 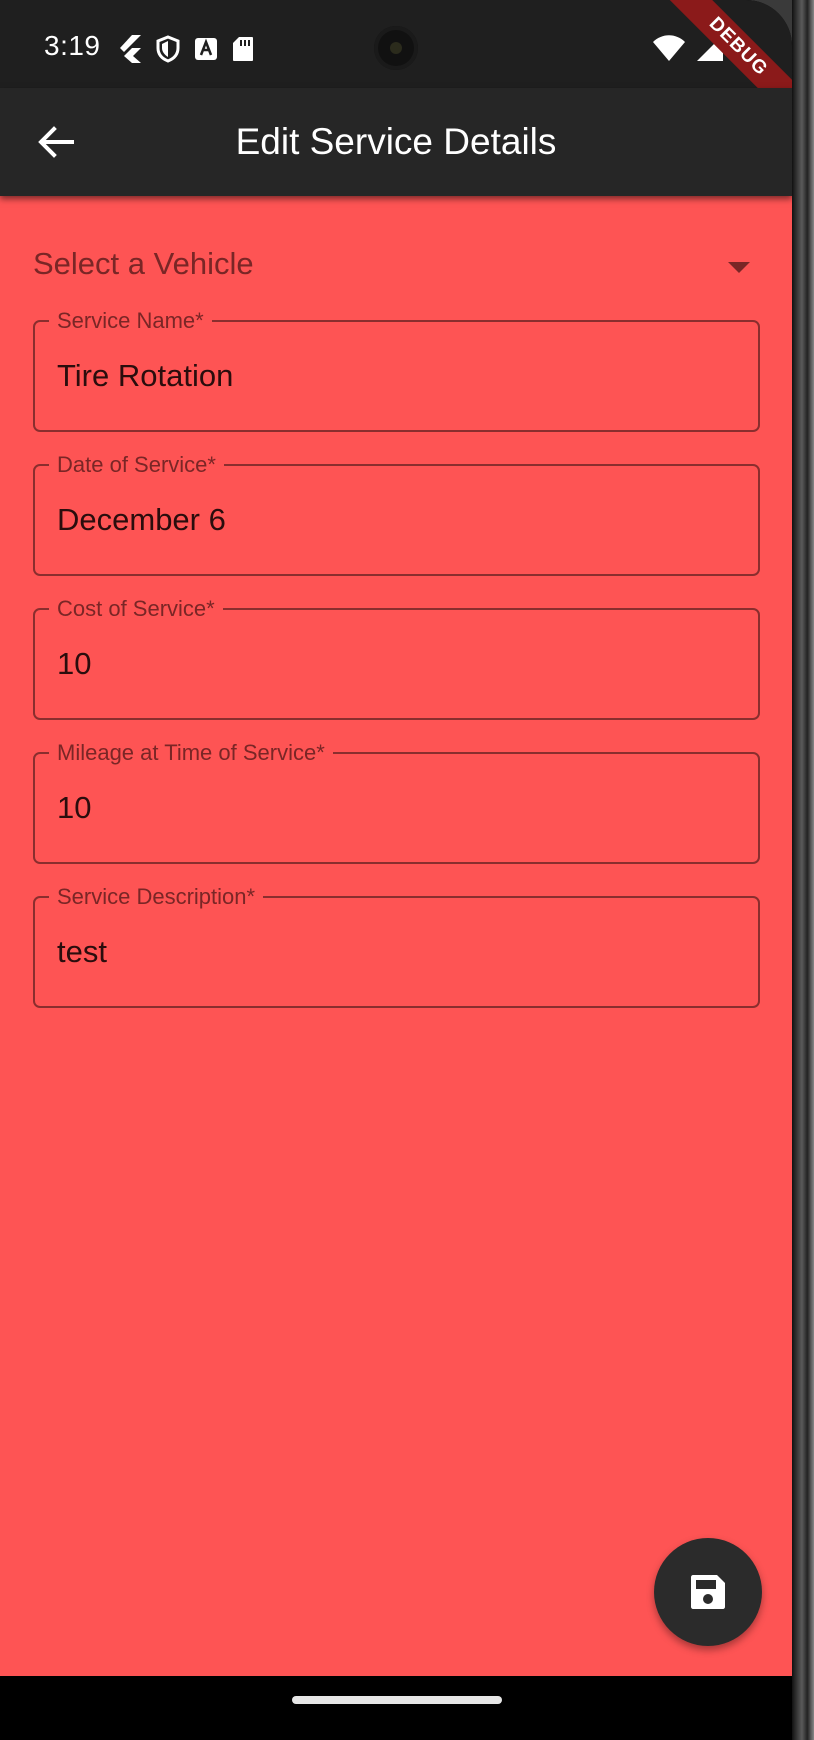 What do you see at coordinates (206, 49) in the screenshot?
I see `text-a-icon` at bounding box center [206, 49].